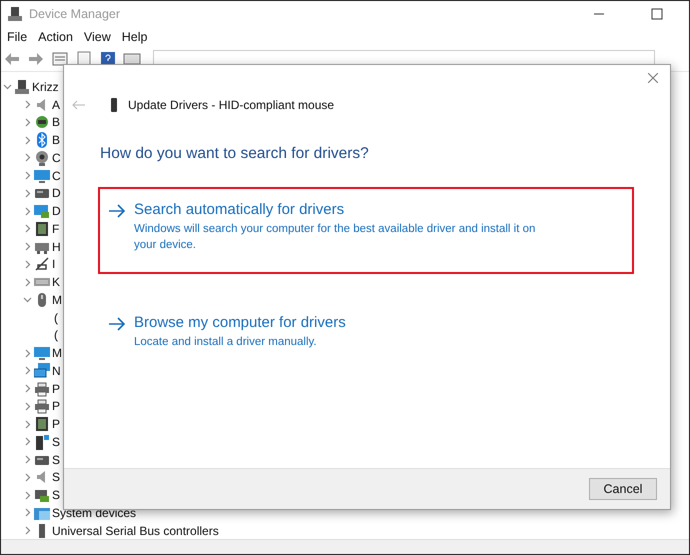 Image resolution: width=690 pixels, height=555 pixels. I want to click on driver-option: Browse my computer for drivers Locate and install a driver manually., so click(366, 332).